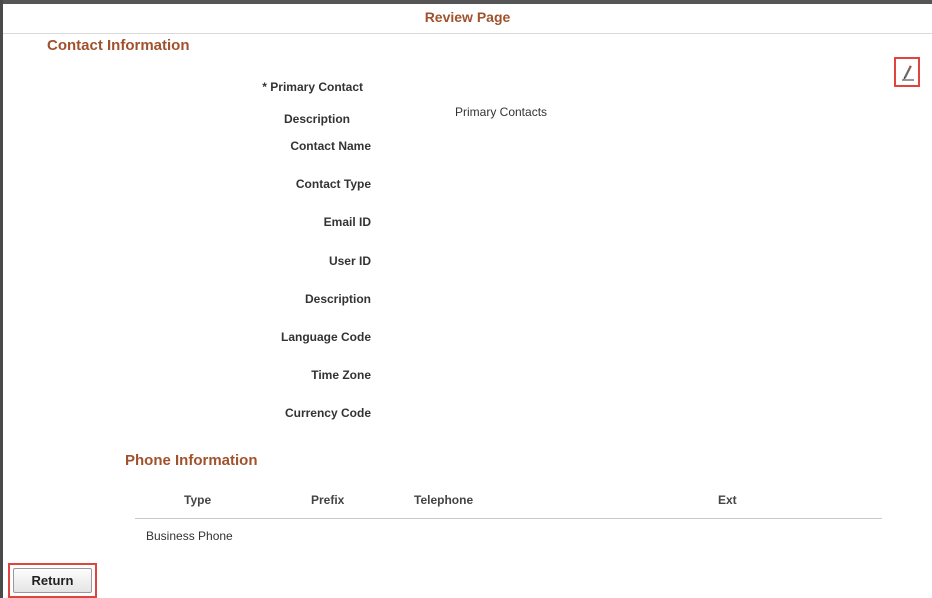 The height and width of the screenshot is (598, 932). What do you see at coordinates (198, 500) in the screenshot?
I see `phone-column-type: Type` at bounding box center [198, 500].